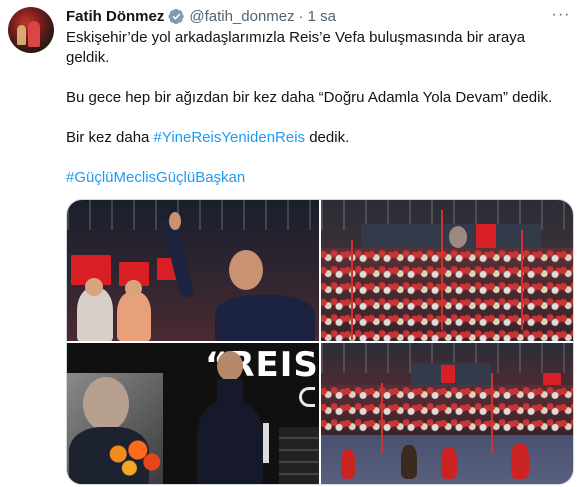  What do you see at coordinates (322, 16) in the screenshot?
I see `timestamp: 1 sa` at bounding box center [322, 16].